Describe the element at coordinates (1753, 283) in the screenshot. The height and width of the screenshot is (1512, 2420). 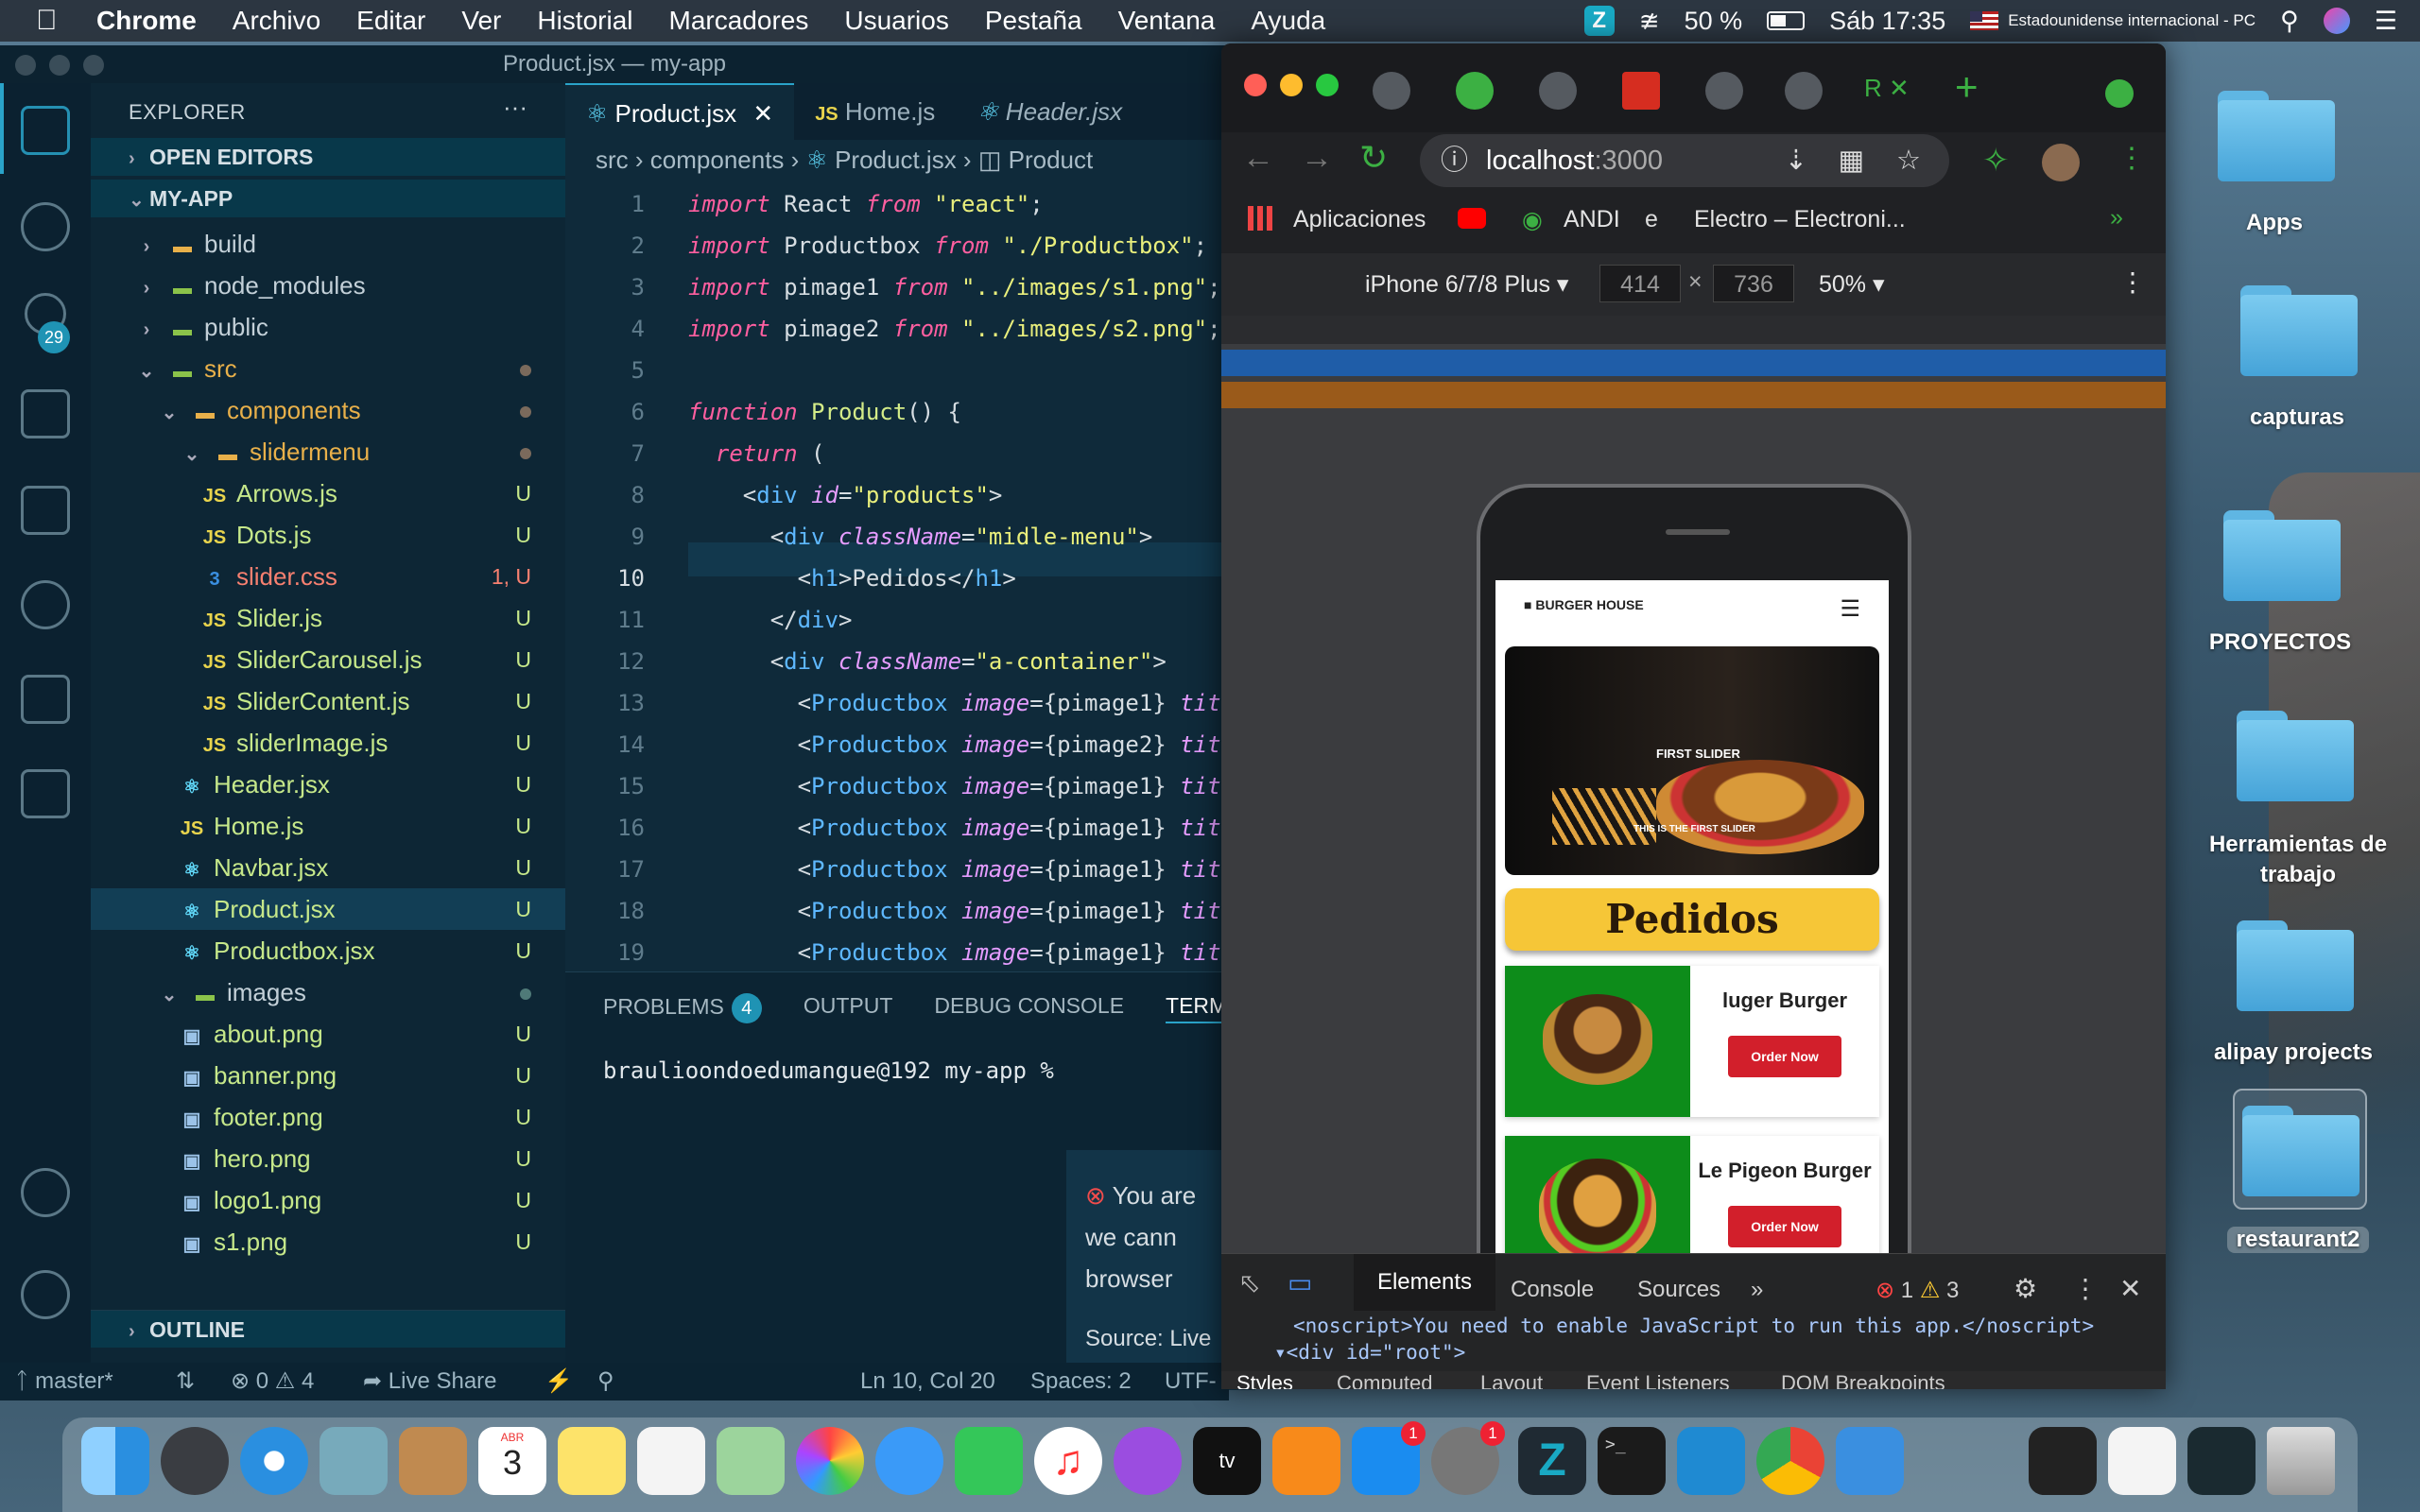
I see `device-height-input: 736` at that location.